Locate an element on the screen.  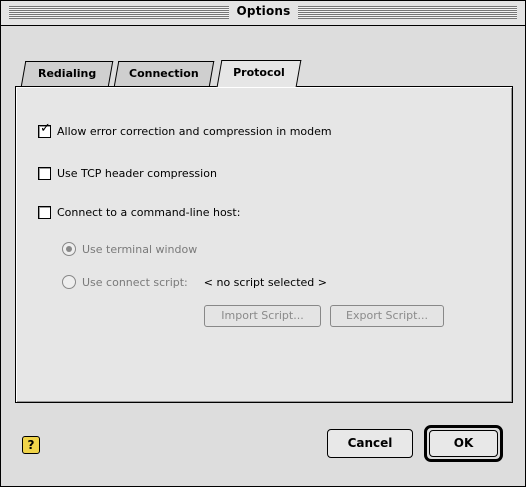
checkmark-icon: ✓ is located at coordinates (45, 128).